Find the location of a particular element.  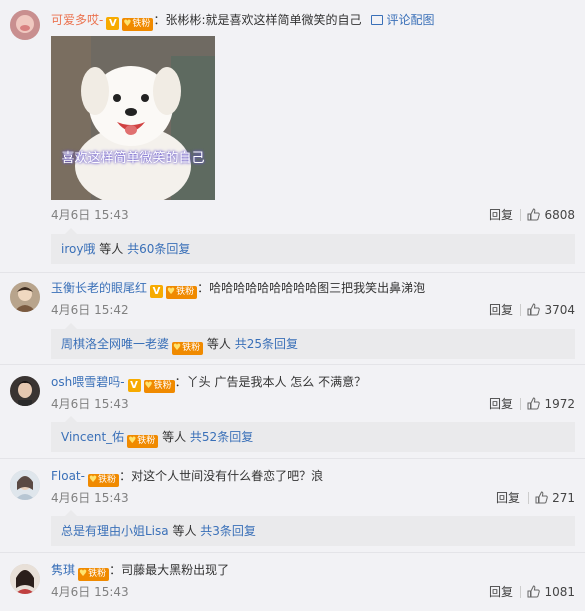

reply-user-link: 周棋洛全网唯一老婆 is located at coordinates (115, 344).